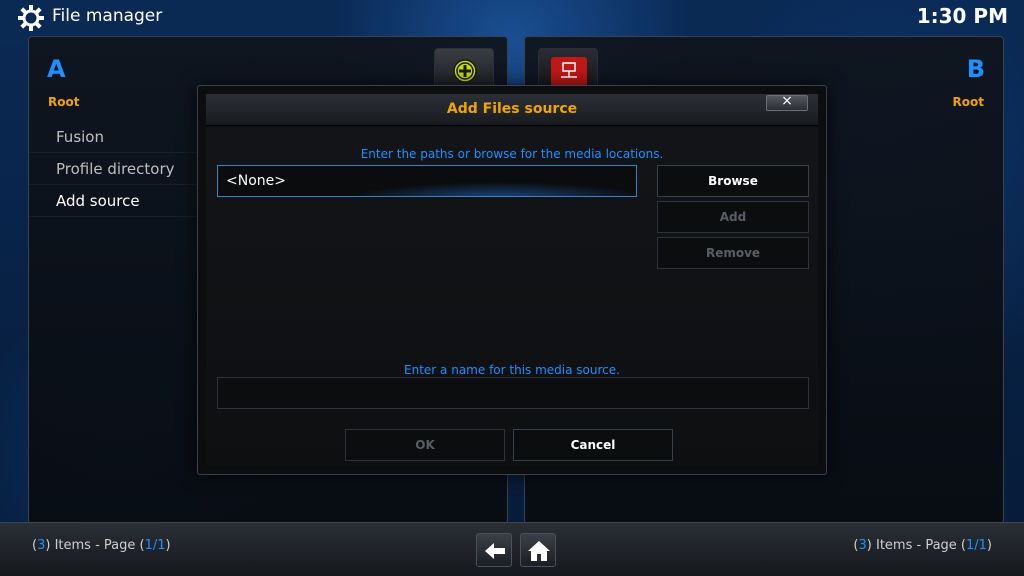 The width and height of the screenshot is (1024, 576). Describe the element at coordinates (31, 18) in the screenshot. I see `gear-icon` at that location.